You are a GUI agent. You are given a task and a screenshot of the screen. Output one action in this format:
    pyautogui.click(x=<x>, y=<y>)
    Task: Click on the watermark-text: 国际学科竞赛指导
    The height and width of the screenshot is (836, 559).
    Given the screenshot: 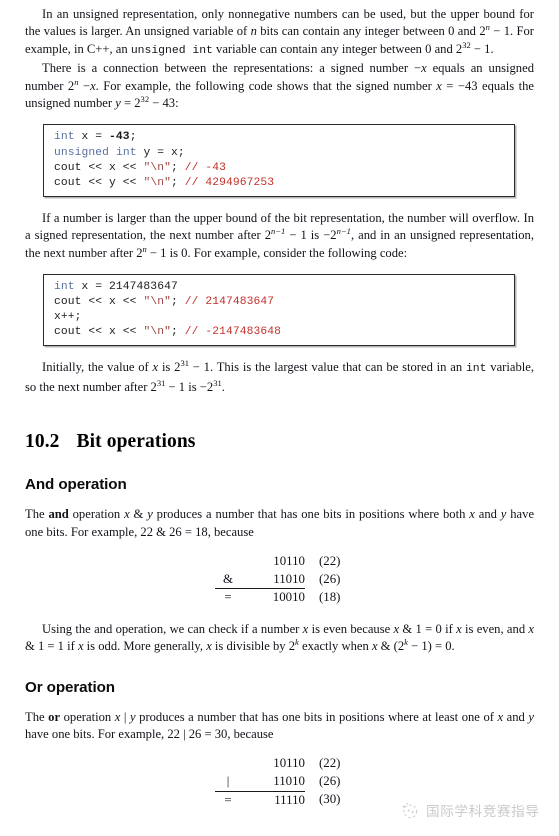 What is the action you would take?
    pyautogui.click(x=483, y=812)
    